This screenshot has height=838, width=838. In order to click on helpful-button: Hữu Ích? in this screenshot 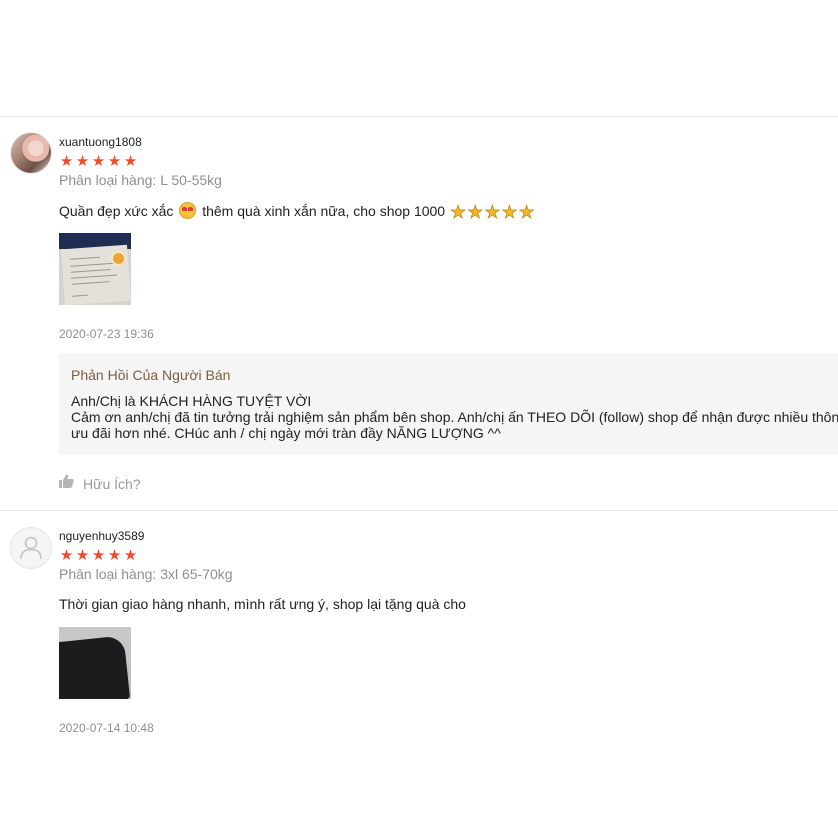, I will do `click(100, 483)`.